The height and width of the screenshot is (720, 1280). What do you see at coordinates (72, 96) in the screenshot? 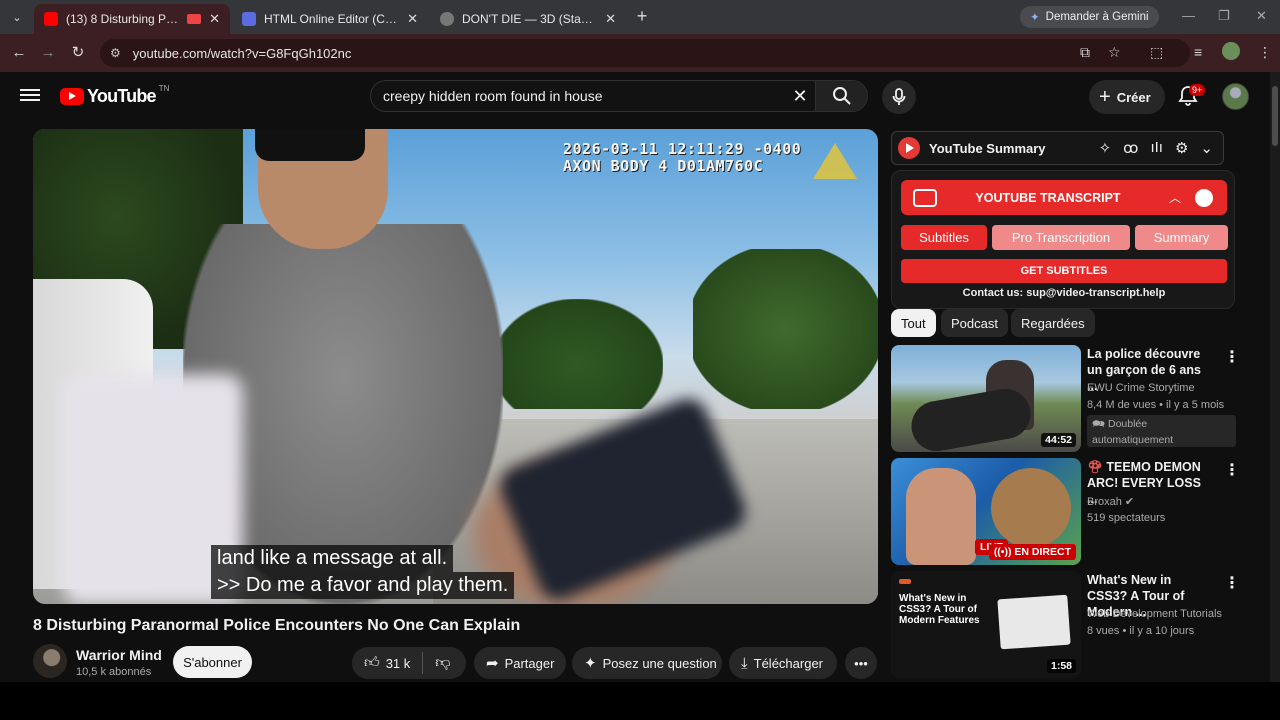
I see `youtube-play-icon` at bounding box center [72, 96].